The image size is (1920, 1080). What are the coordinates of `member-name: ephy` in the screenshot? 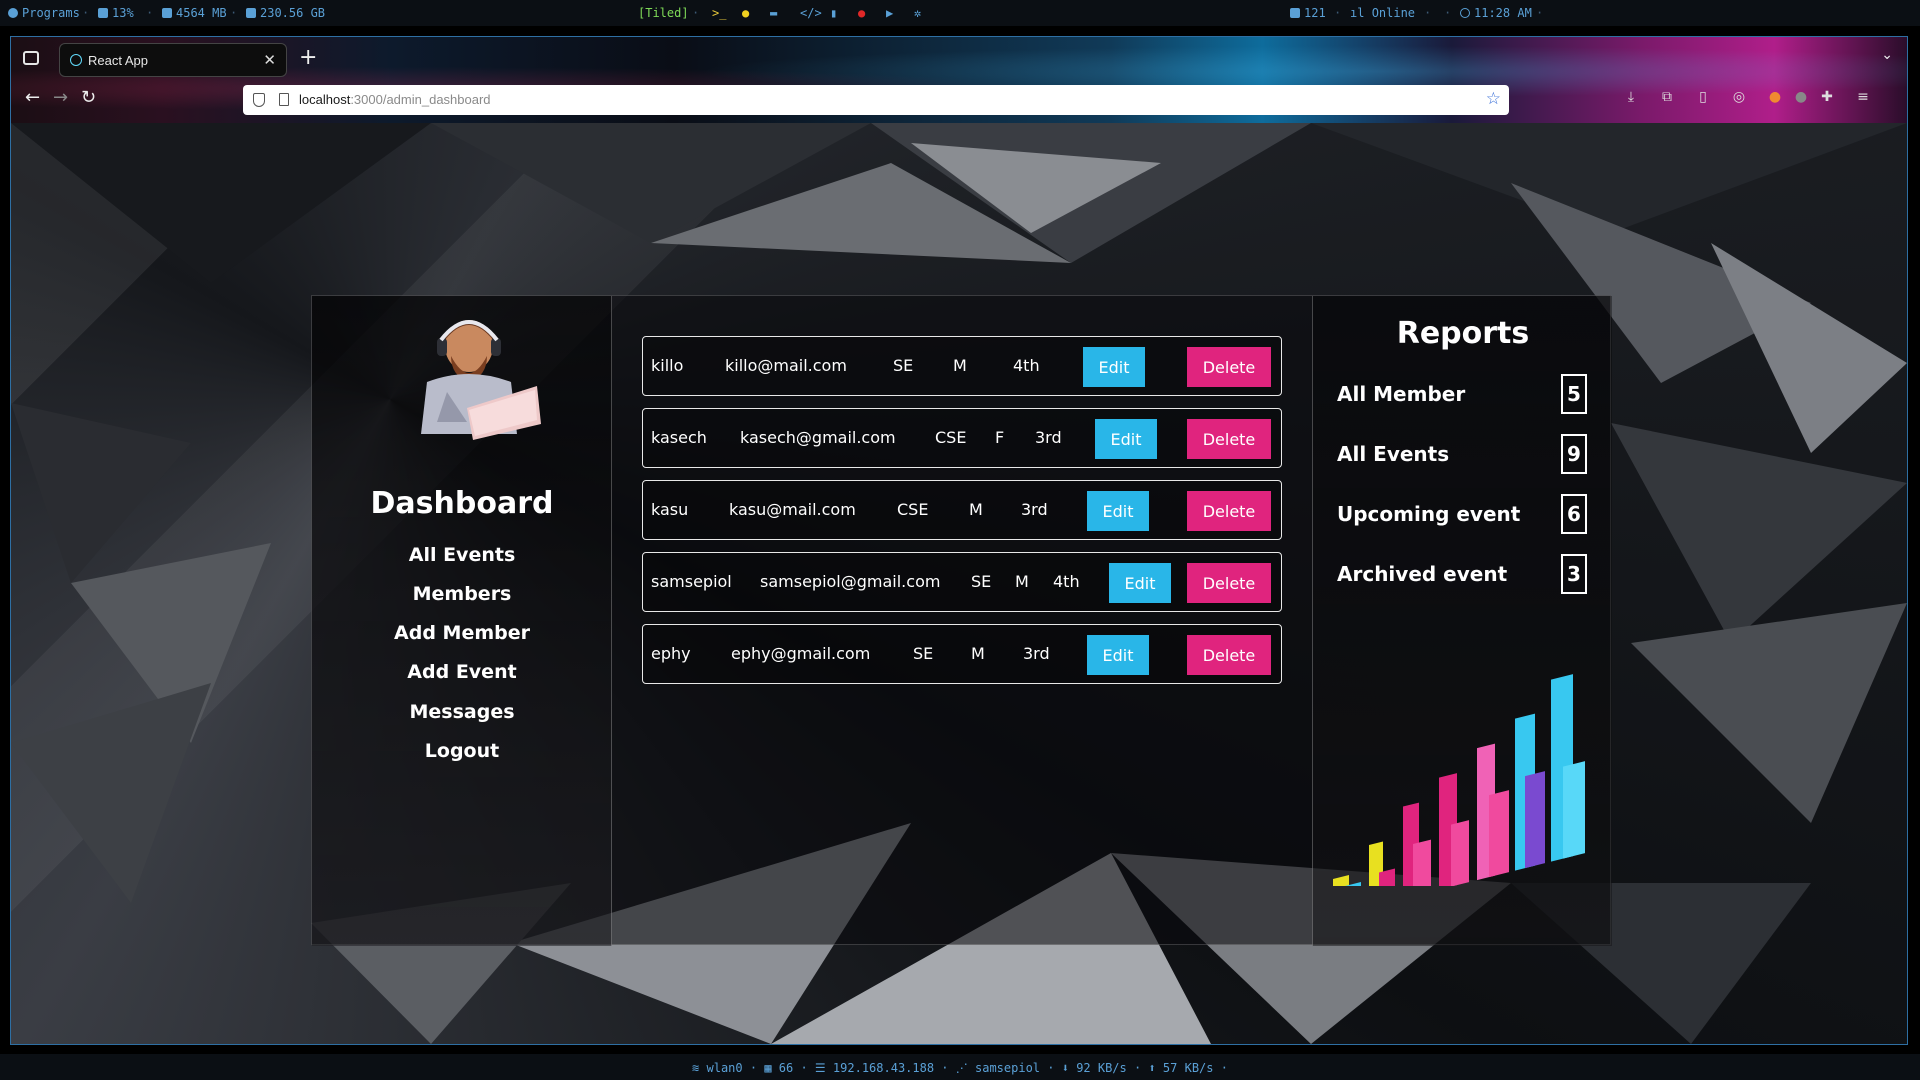 It's located at (671, 653).